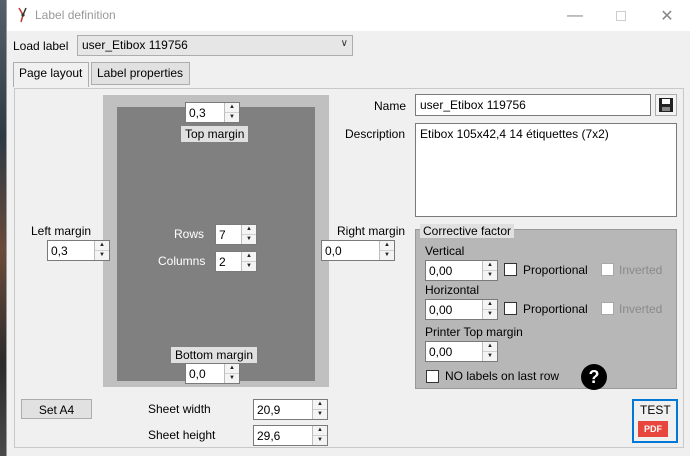 The image size is (690, 456). What do you see at coordinates (452, 290) in the screenshot?
I see `horizontal-caption: Horizontal` at bounding box center [452, 290].